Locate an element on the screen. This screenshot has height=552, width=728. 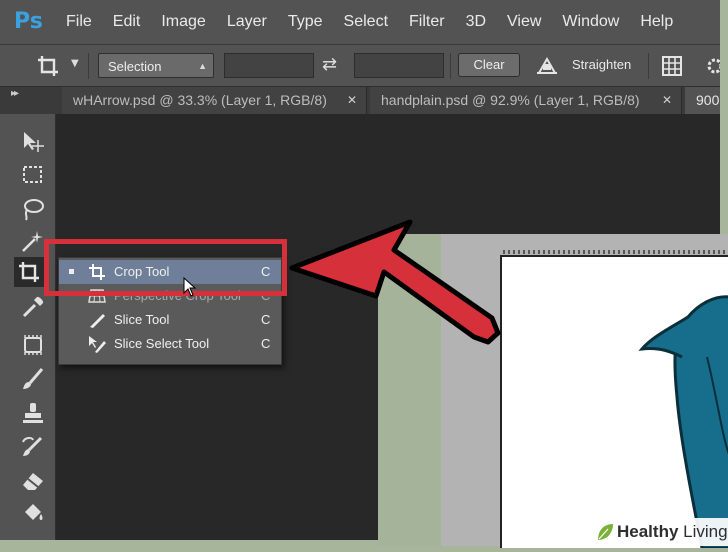
leaf-logo-icon is located at coordinates (605, 532).